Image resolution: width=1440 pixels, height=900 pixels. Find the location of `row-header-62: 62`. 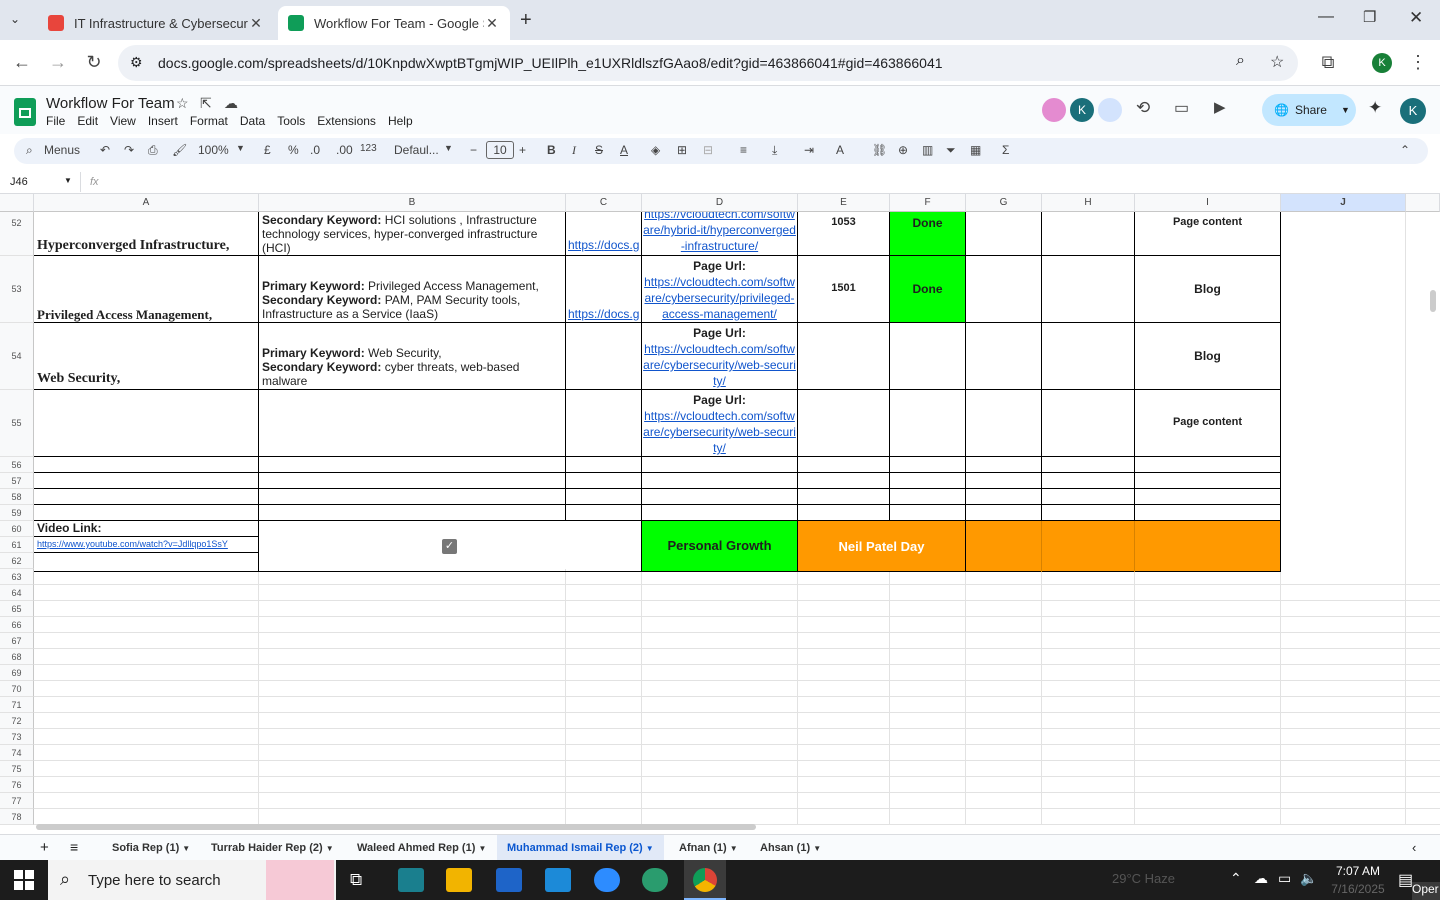

row-header-62: 62 is located at coordinates (17, 561).